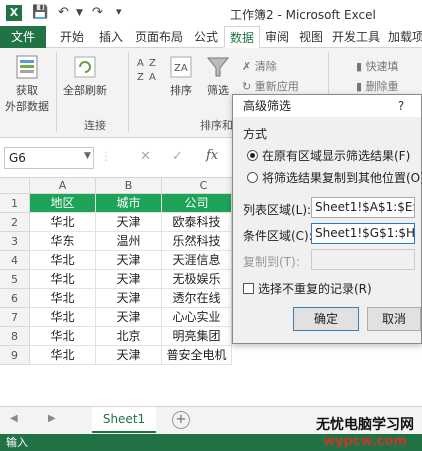 The width and height of the screenshot is (422, 451). What do you see at coordinates (124, 420) in the screenshot?
I see `sheet-tab-sheet1: Sheet1` at bounding box center [124, 420].